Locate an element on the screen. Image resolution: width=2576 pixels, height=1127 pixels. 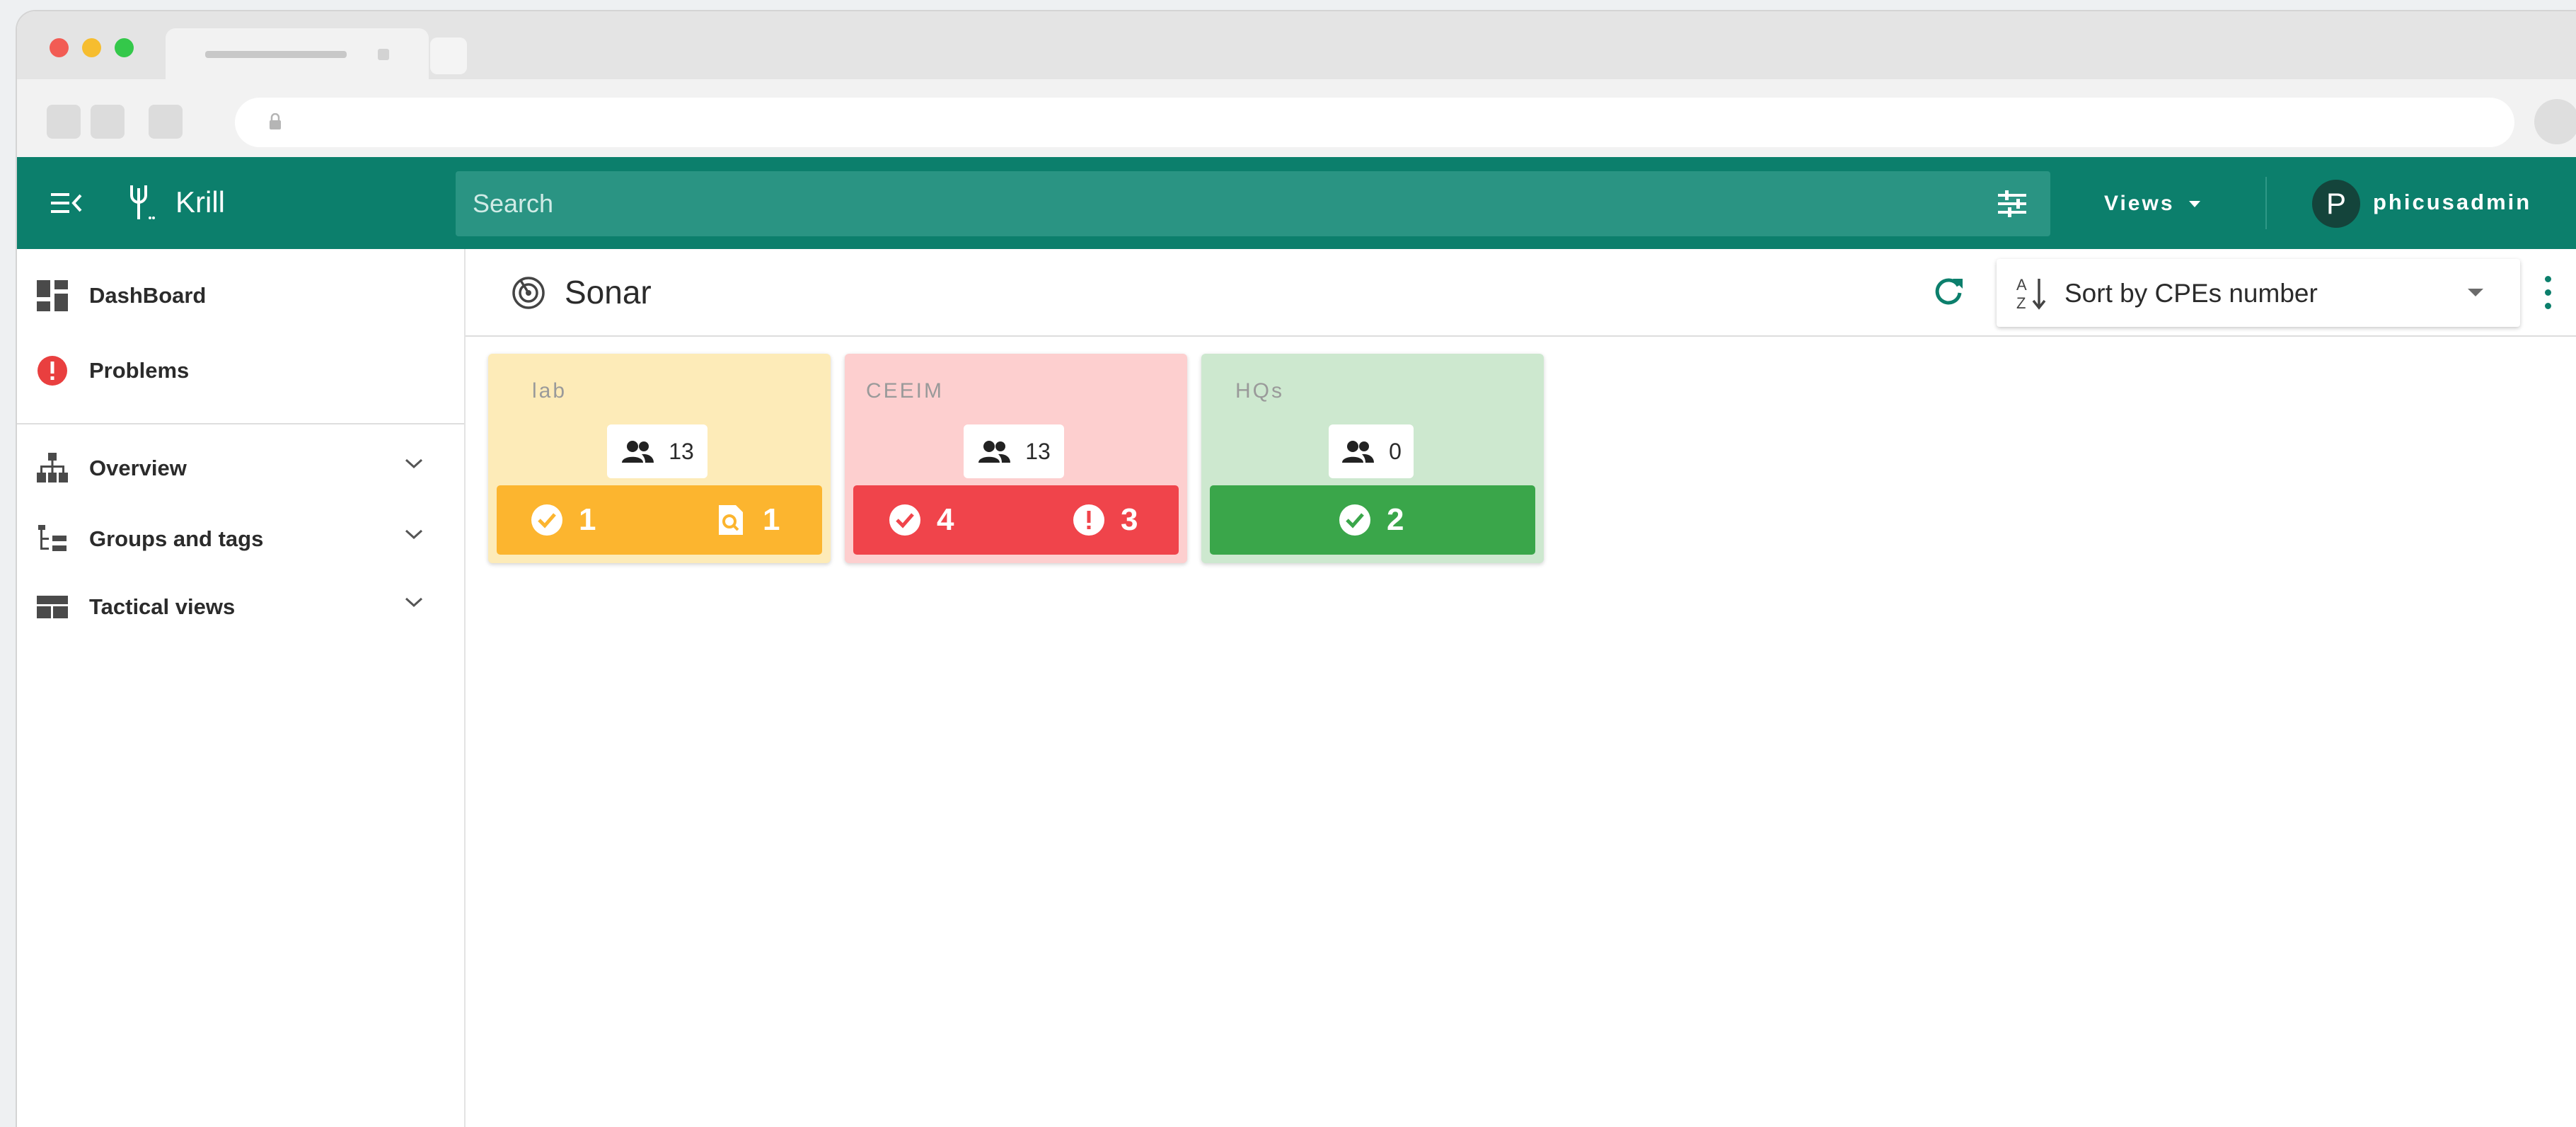
forward-button is located at coordinates (108, 122).